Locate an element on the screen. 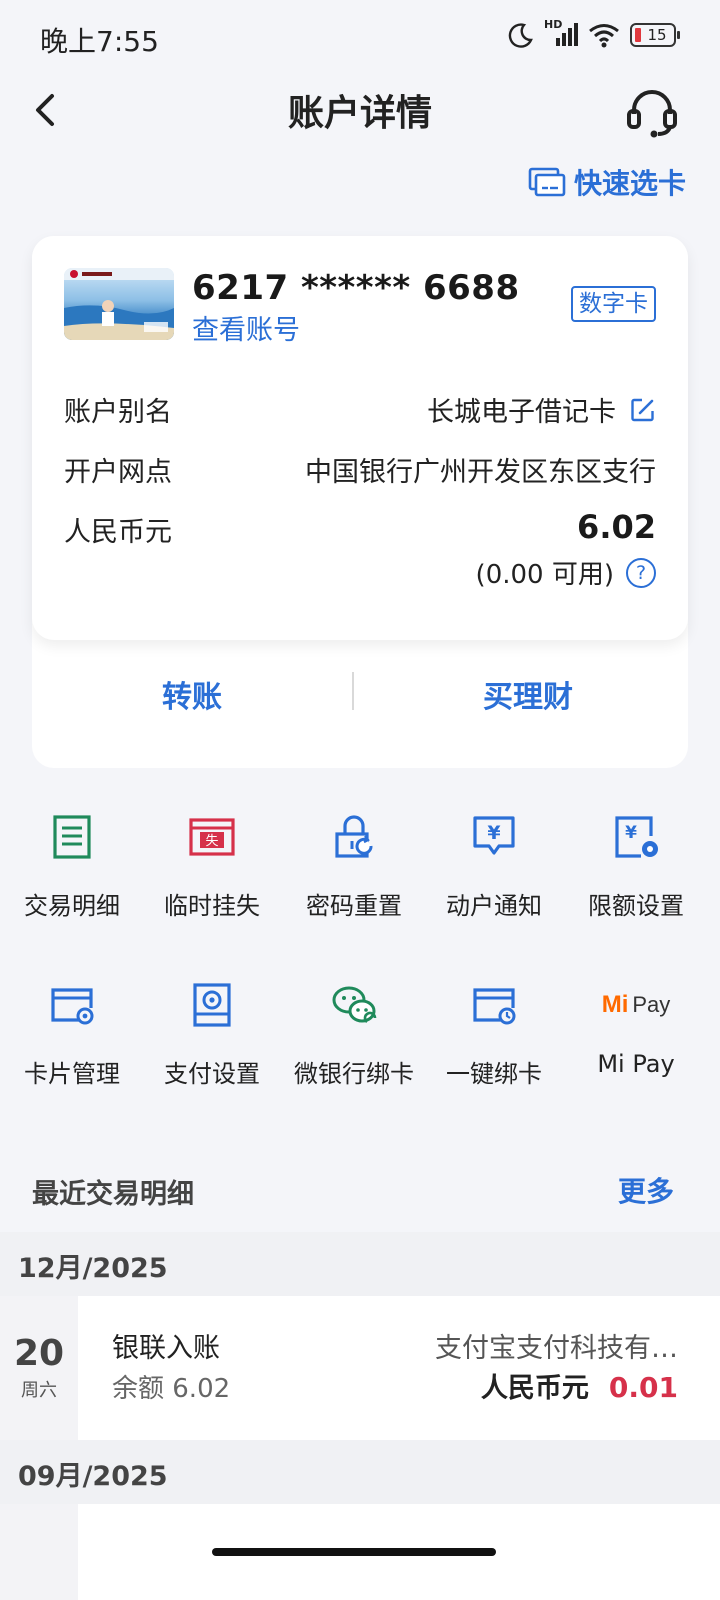 This screenshot has width=720, height=1600. headset-icon is located at coordinates (652, 114).